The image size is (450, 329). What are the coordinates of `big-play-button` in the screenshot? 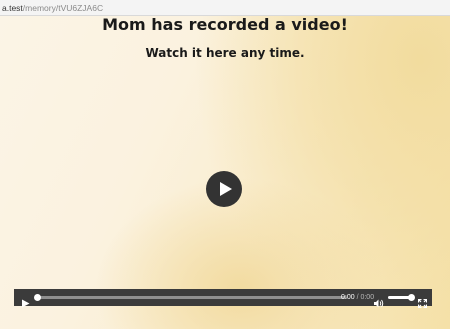 It's located at (224, 189).